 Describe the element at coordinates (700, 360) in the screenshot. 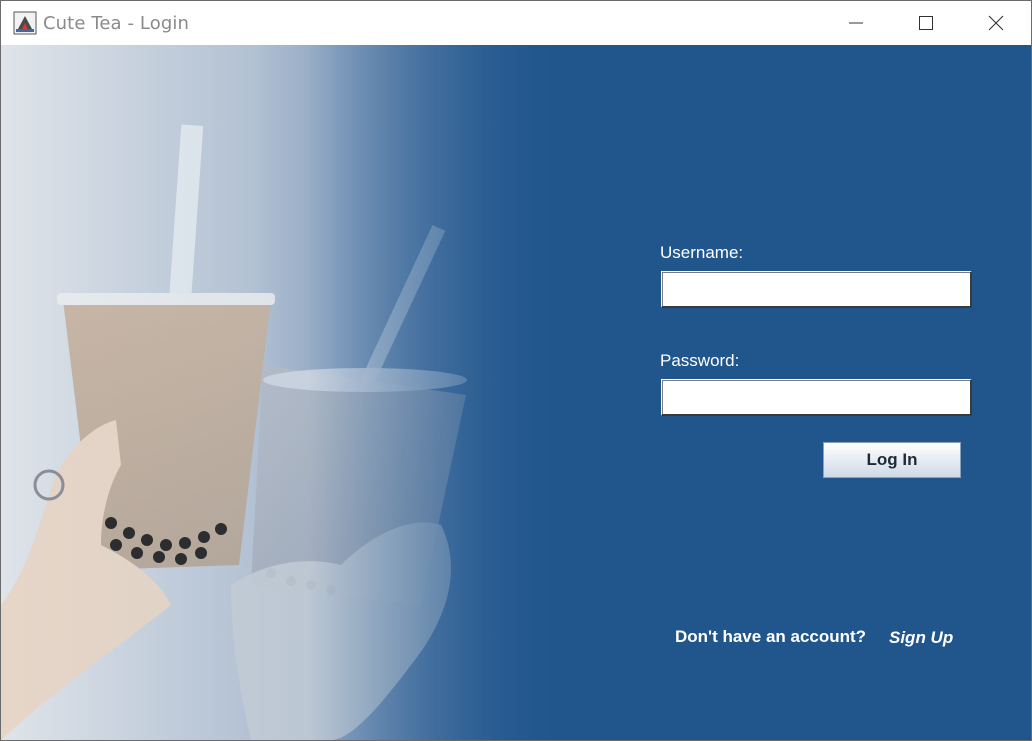

I see `password-label: Password:` at that location.